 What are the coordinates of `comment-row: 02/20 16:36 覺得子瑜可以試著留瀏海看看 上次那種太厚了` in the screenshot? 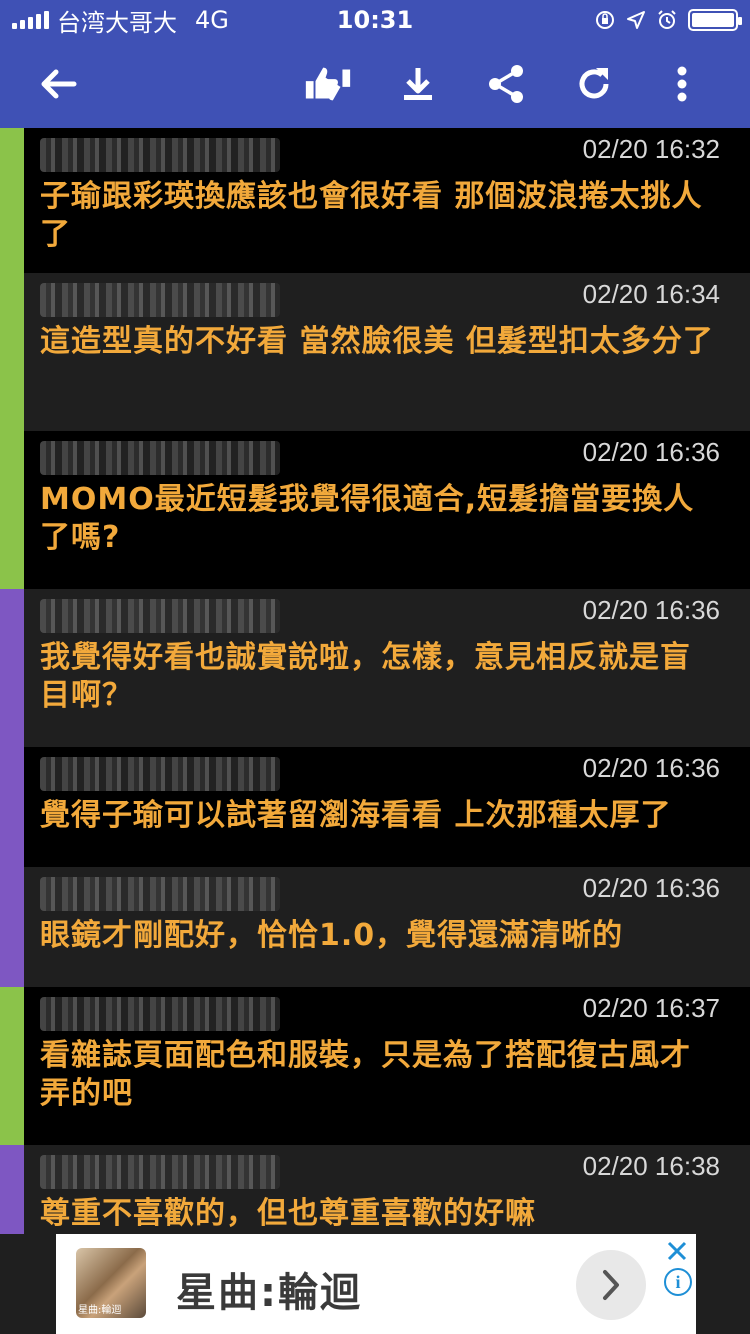 It's located at (375, 807).